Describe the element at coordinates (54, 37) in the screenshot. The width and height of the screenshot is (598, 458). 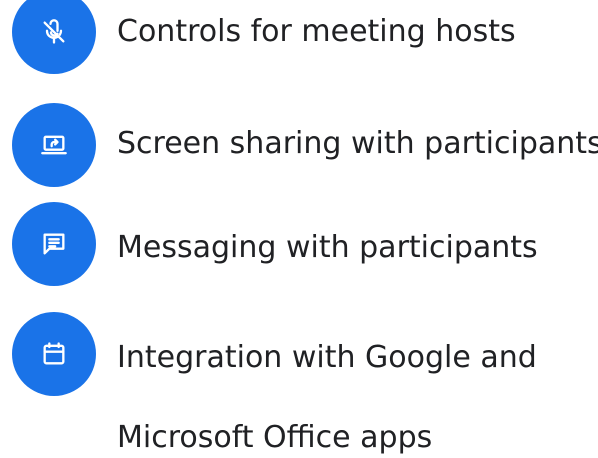
I see `mic-off-icon` at that location.